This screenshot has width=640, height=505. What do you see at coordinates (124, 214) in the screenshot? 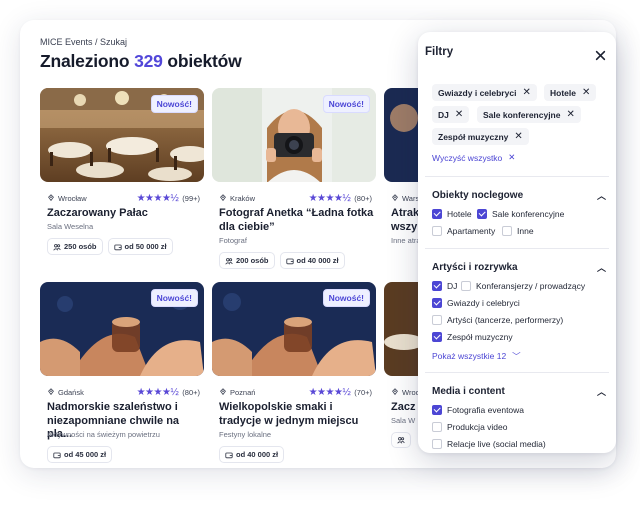
I see `listing-title: Zaczarowany Pałac` at bounding box center [124, 214].